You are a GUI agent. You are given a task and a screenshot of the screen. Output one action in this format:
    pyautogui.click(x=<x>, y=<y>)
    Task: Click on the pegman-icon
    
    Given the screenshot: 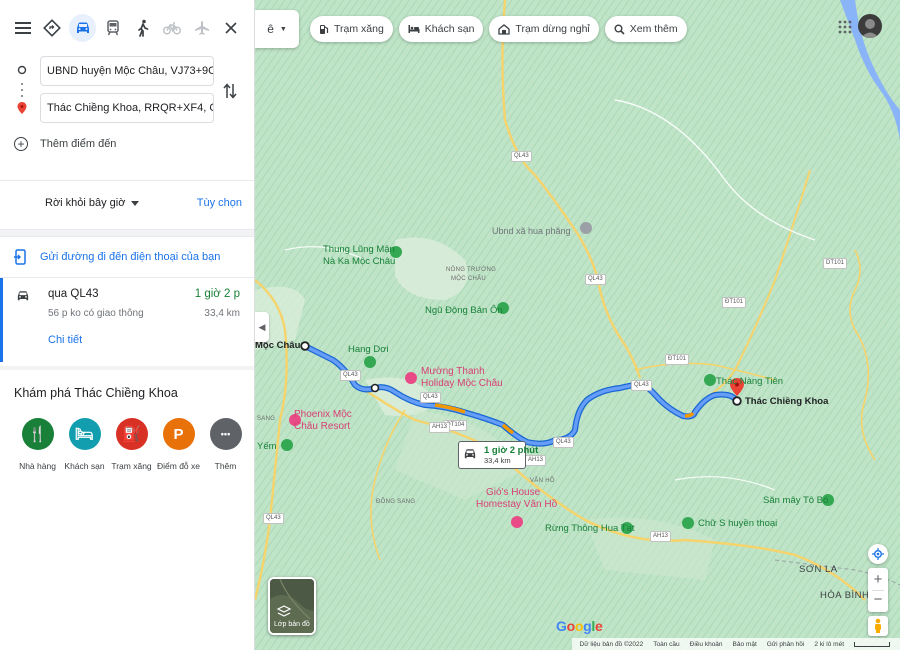 What is the action you would take?
    pyautogui.click(x=878, y=625)
    